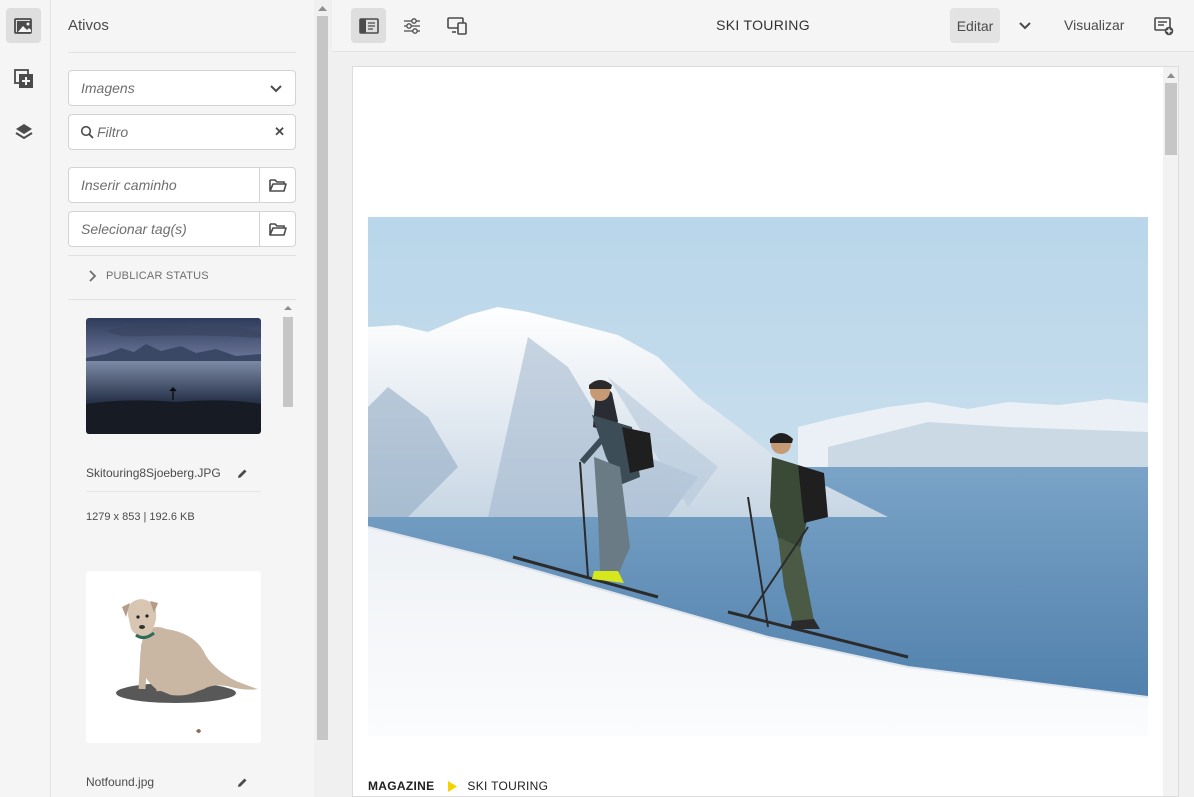  I want to click on assets-icon, so click(22, 25).